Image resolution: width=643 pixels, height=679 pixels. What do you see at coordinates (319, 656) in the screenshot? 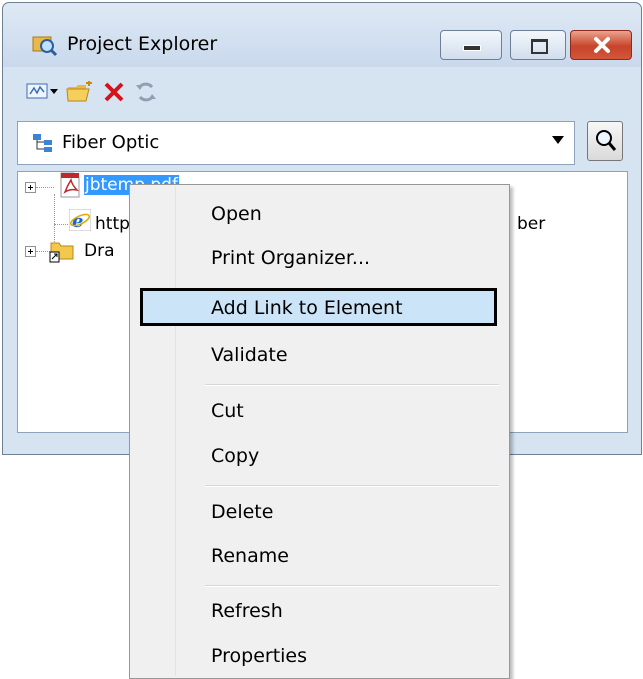
I see `menu-item-properties: Properties` at bounding box center [319, 656].